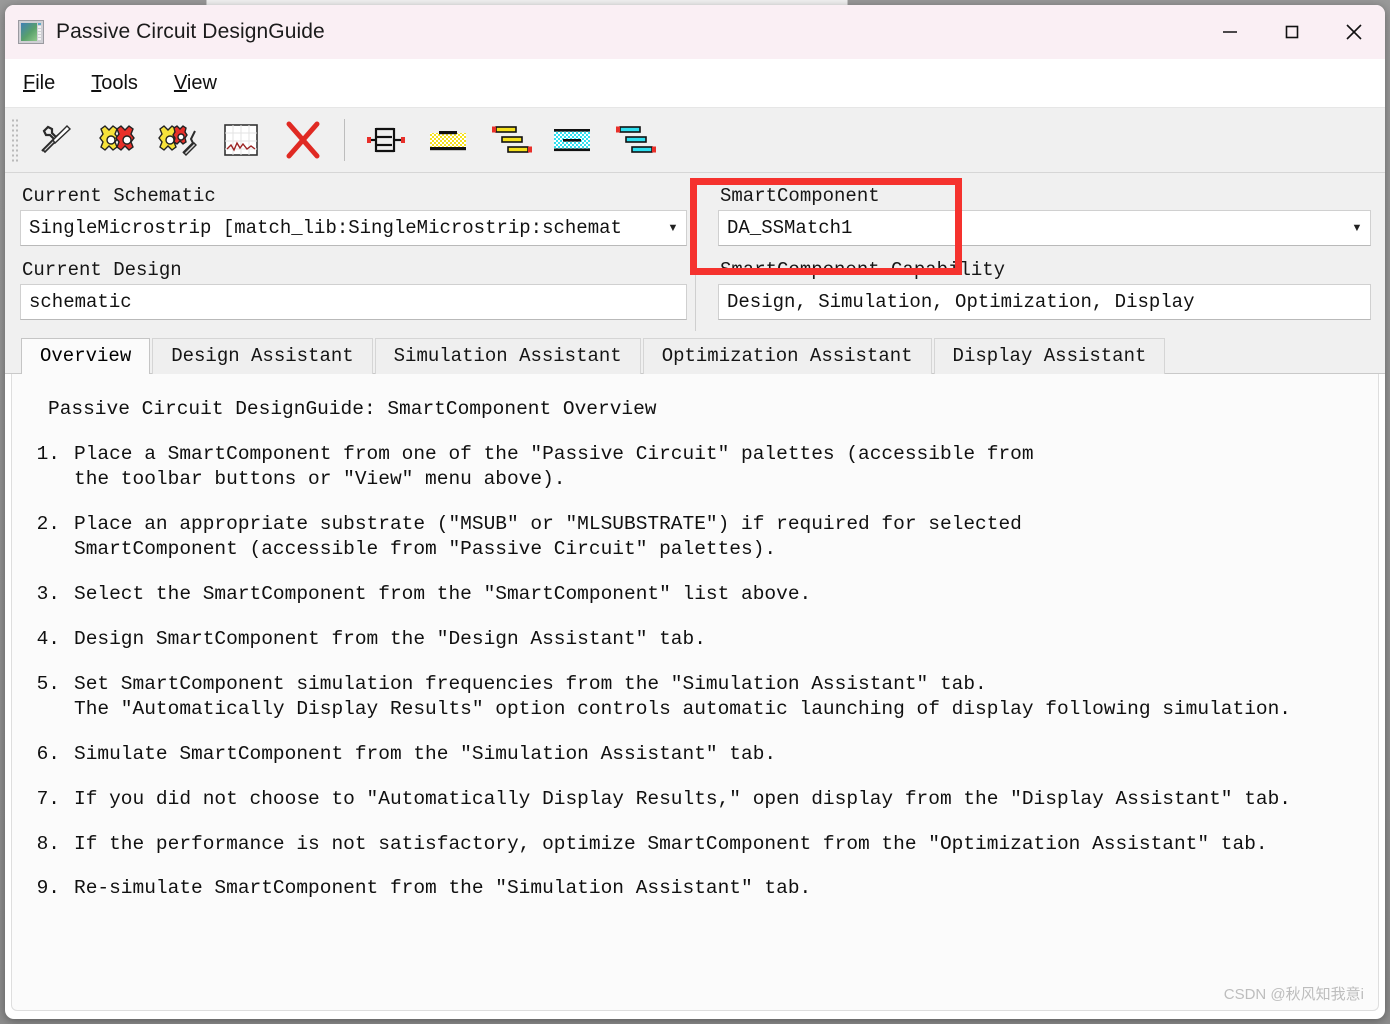 This screenshot has height=1024, width=1390. What do you see at coordinates (14, 140) in the screenshot?
I see `toolbar-drag-grip` at bounding box center [14, 140].